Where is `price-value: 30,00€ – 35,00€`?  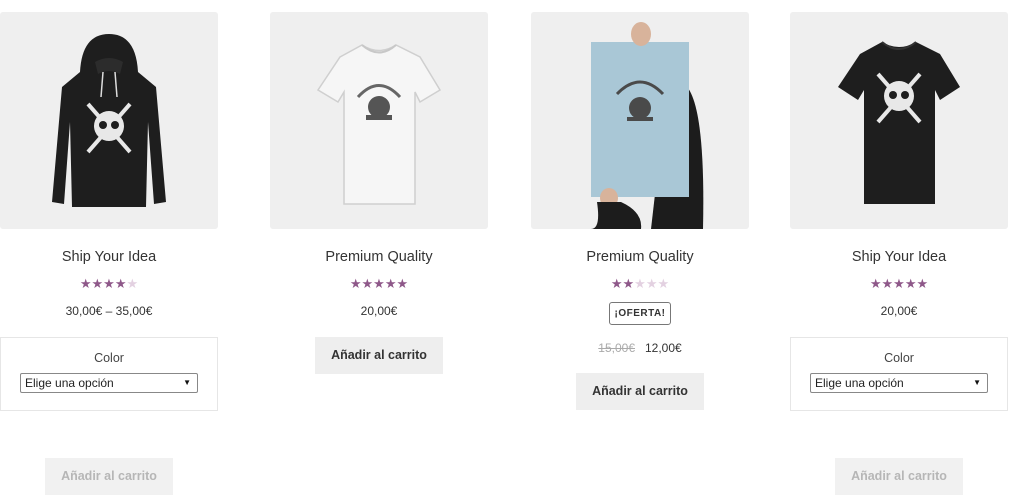 price-value: 30,00€ – 35,00€ is located at coordinates (109, 311).